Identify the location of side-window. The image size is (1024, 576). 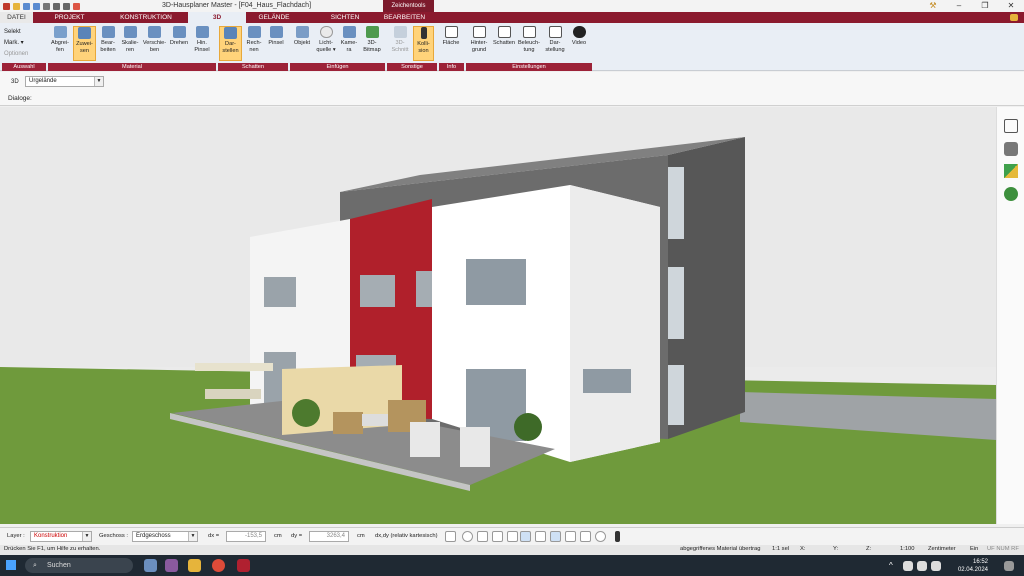
(607, 381).